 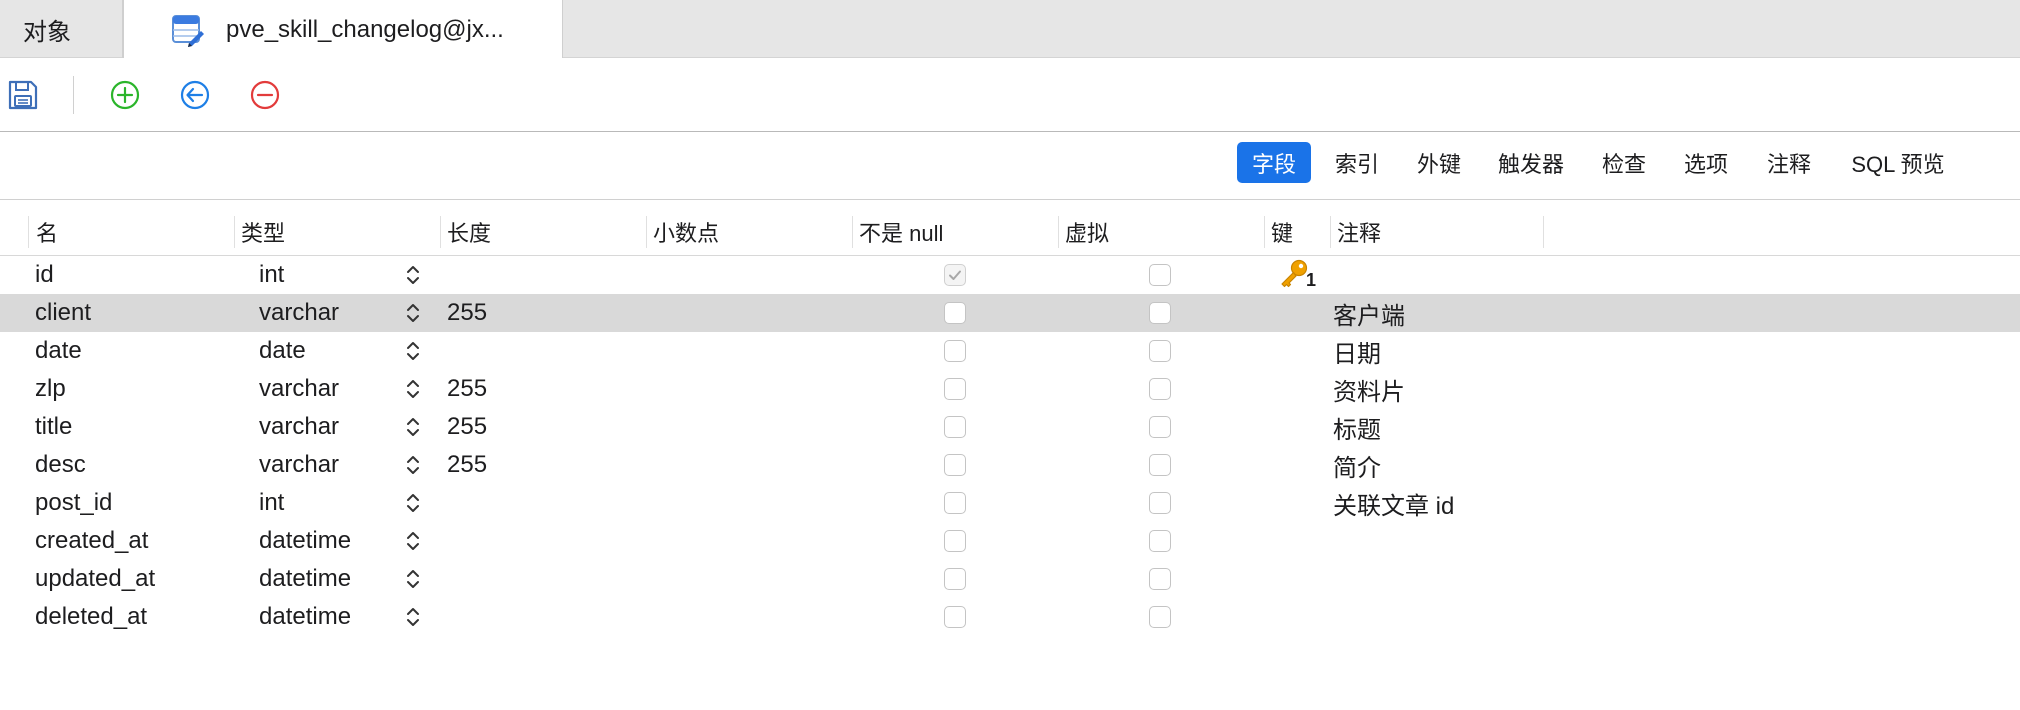 I want to click on table-row: id int 1, so click(x=1010, y=275).